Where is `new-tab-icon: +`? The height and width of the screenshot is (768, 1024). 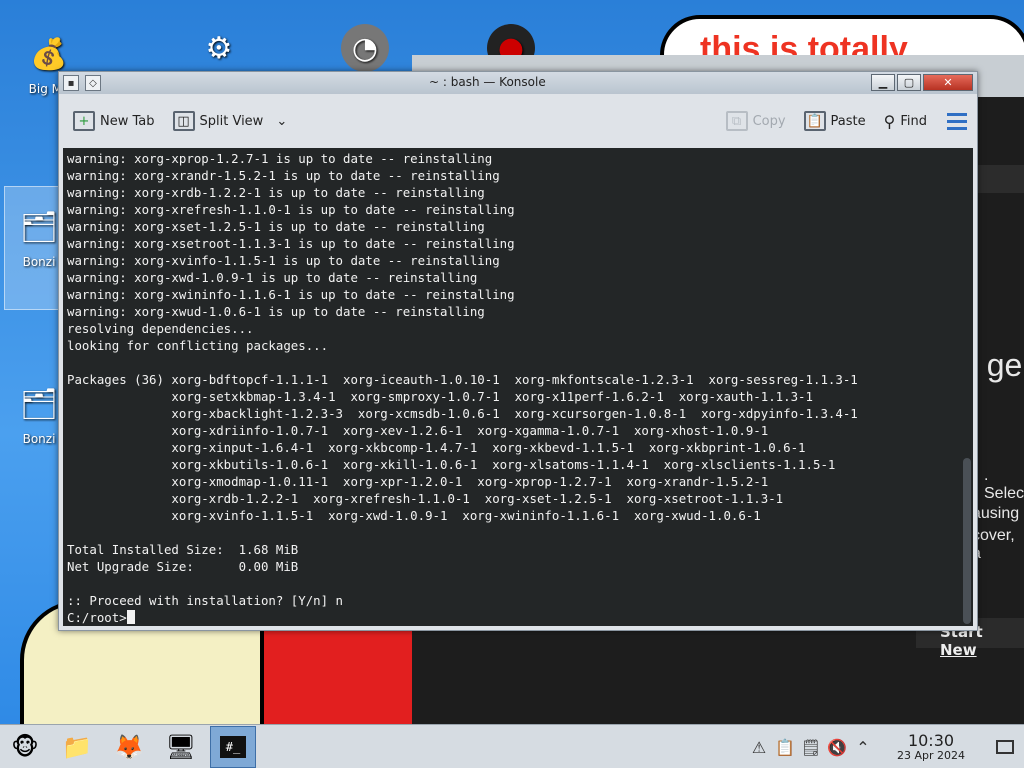 new-tab-icon: + is located at coordinates (84, 121).